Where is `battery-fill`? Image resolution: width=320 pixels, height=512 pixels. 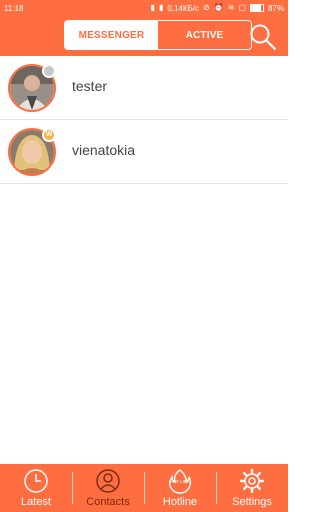 battery-fill is located at coordinates (256, 8).